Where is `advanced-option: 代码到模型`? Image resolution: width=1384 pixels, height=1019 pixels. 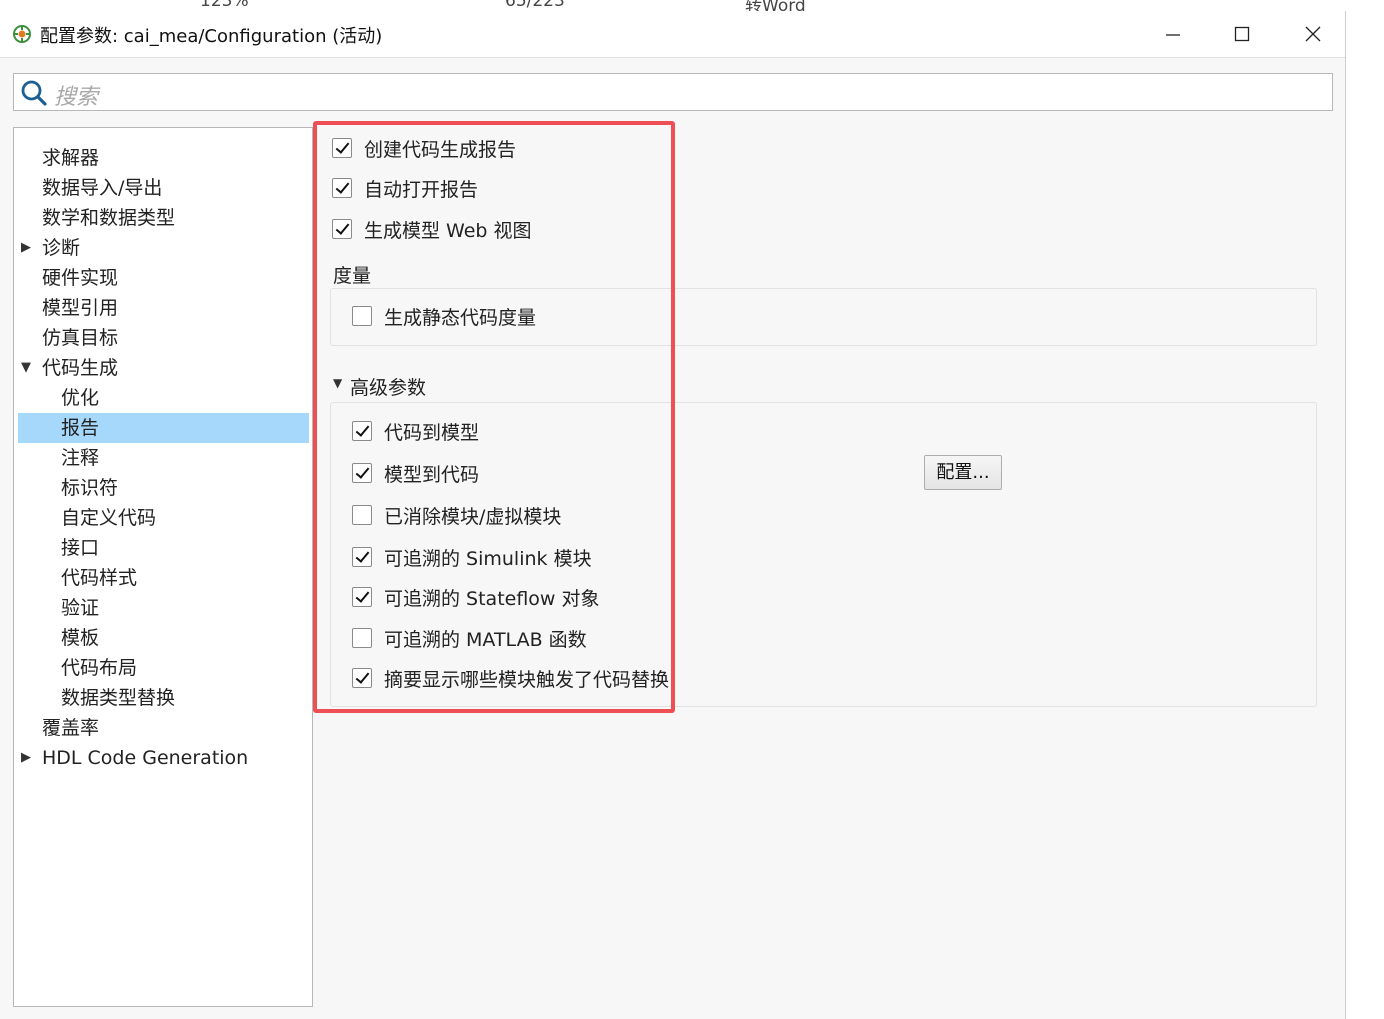 advanced-option: 代码到模型 is located at coordinates (522, 433).